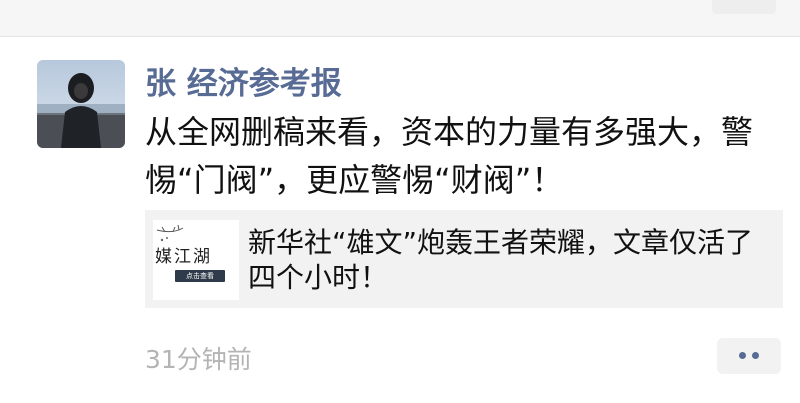  Describe the element at coordinates (501, 260) in the screenshot. I see `shared-article-title: 新华社“雄文”炮轰王者荣耀，文章仅活了四个小时！` at that location.